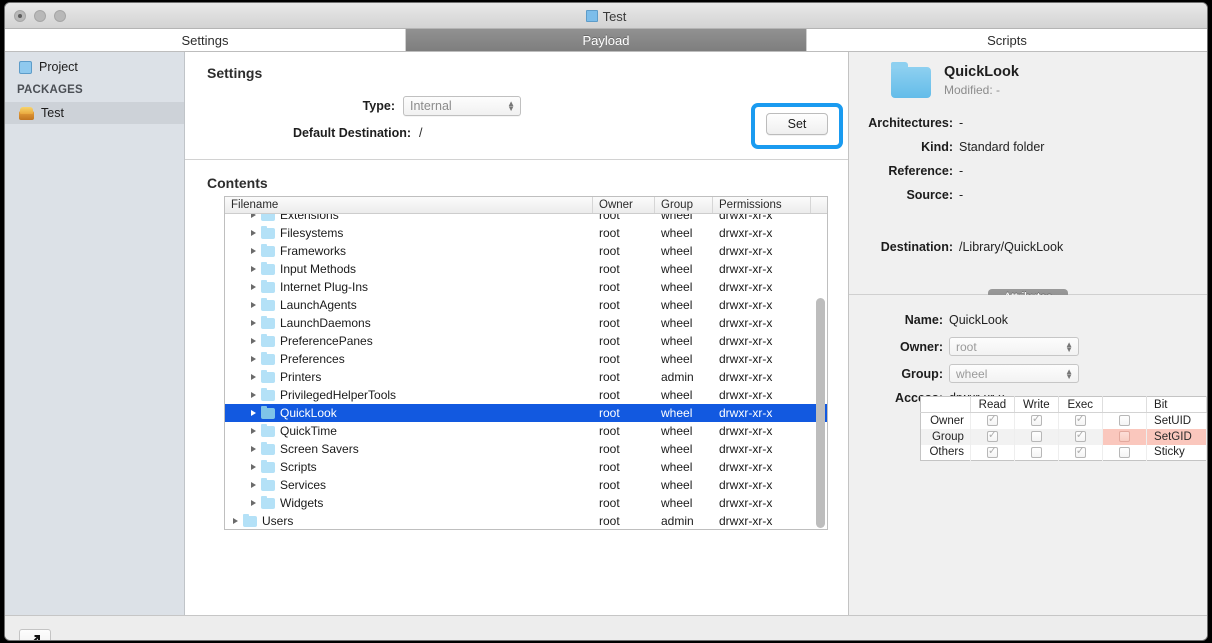  I want to click on table-row: Extensions root wheel drwxr-xr-x, so click(526, 219).